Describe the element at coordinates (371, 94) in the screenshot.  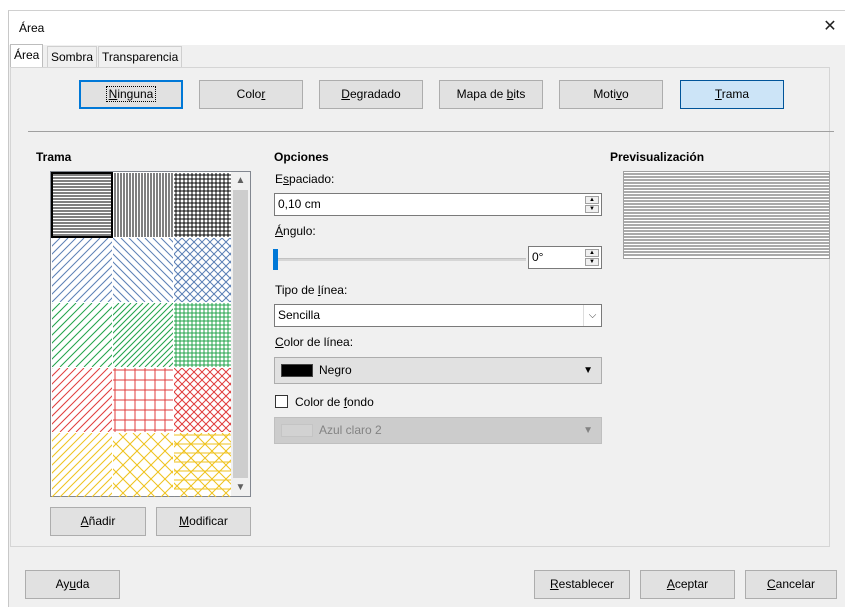
I see `fill-gradient-button: Degradado` at that location.